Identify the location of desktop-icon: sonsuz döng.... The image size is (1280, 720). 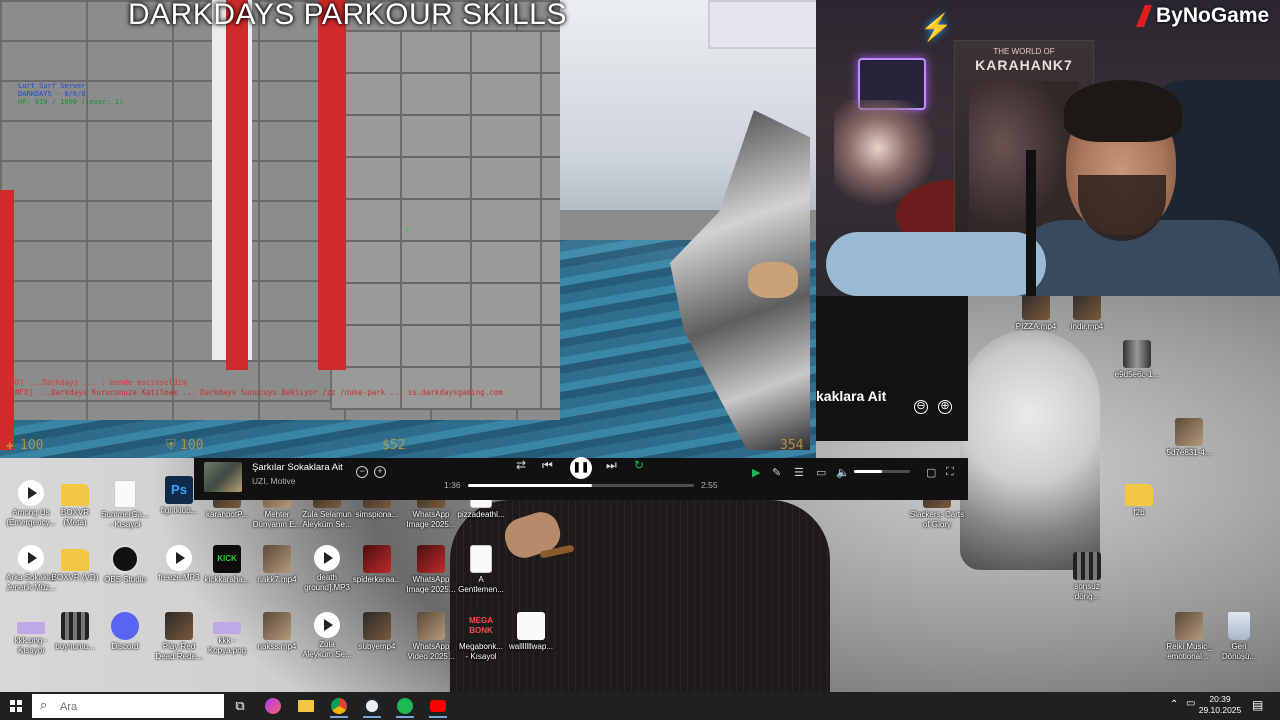
(1087, 576).